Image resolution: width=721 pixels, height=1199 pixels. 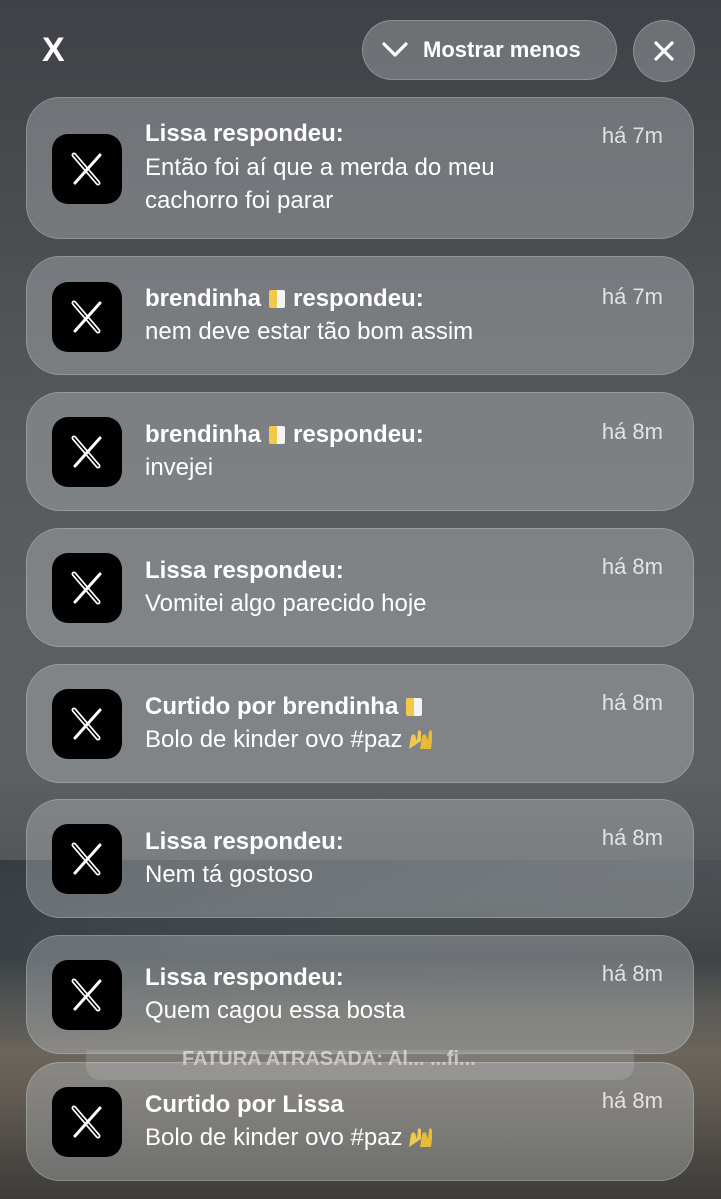 I want to click on close-button, so click(x=664, y=51).